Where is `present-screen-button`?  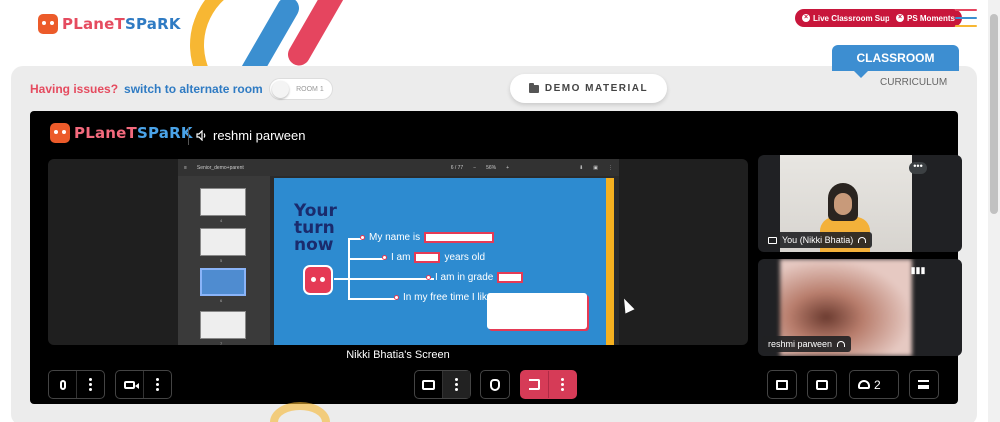 present-screen-button is located at coordinates (428, 384).